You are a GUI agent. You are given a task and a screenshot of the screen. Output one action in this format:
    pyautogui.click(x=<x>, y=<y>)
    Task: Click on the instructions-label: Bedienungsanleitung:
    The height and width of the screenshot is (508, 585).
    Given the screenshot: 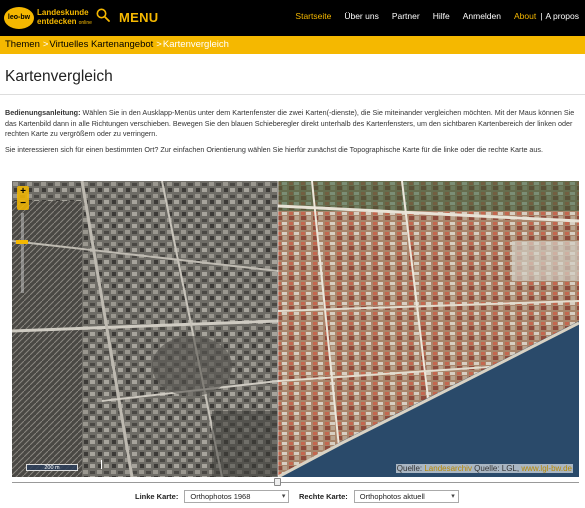 What is the action you would take?
    pyautogui.click(x=43, y=112)
    